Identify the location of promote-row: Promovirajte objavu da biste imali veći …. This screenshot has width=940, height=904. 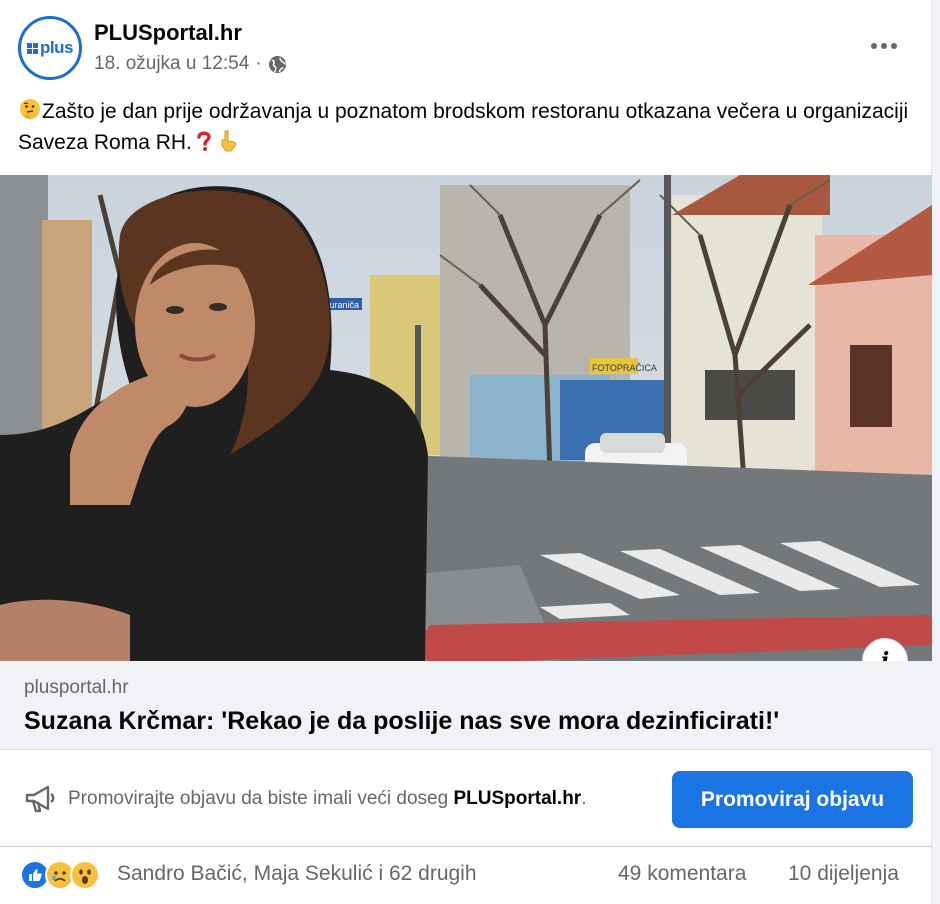
(466, 798).